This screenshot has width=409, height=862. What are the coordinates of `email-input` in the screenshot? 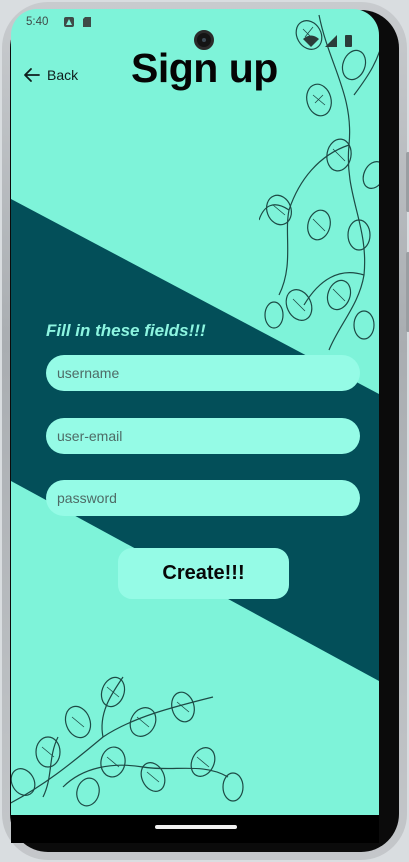 It's located at (203, 436).